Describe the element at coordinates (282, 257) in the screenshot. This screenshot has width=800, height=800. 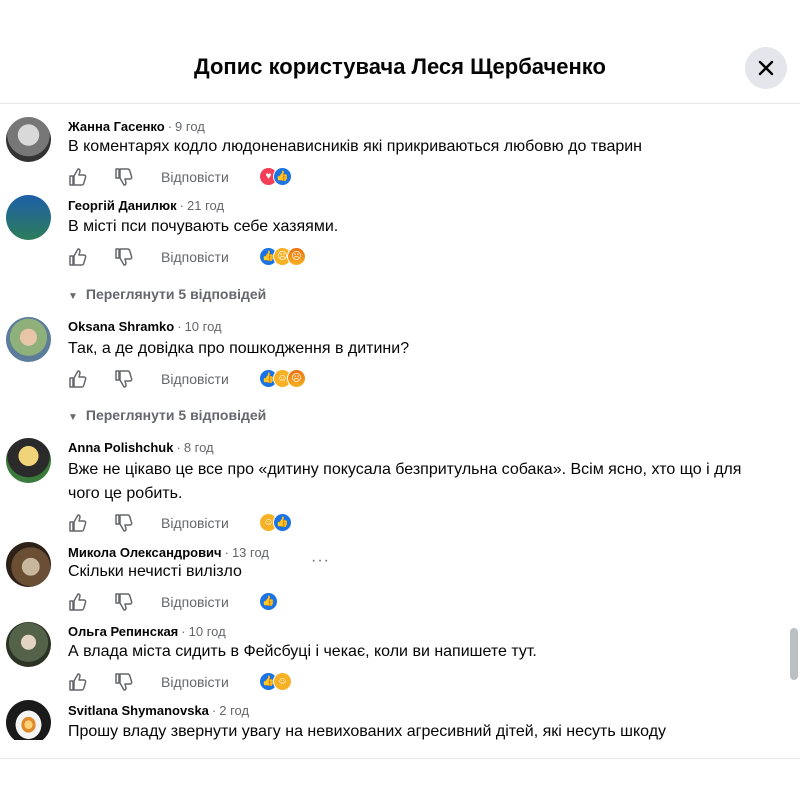
I see `reactions-summary: 👍 ☹ ☹` at that location.